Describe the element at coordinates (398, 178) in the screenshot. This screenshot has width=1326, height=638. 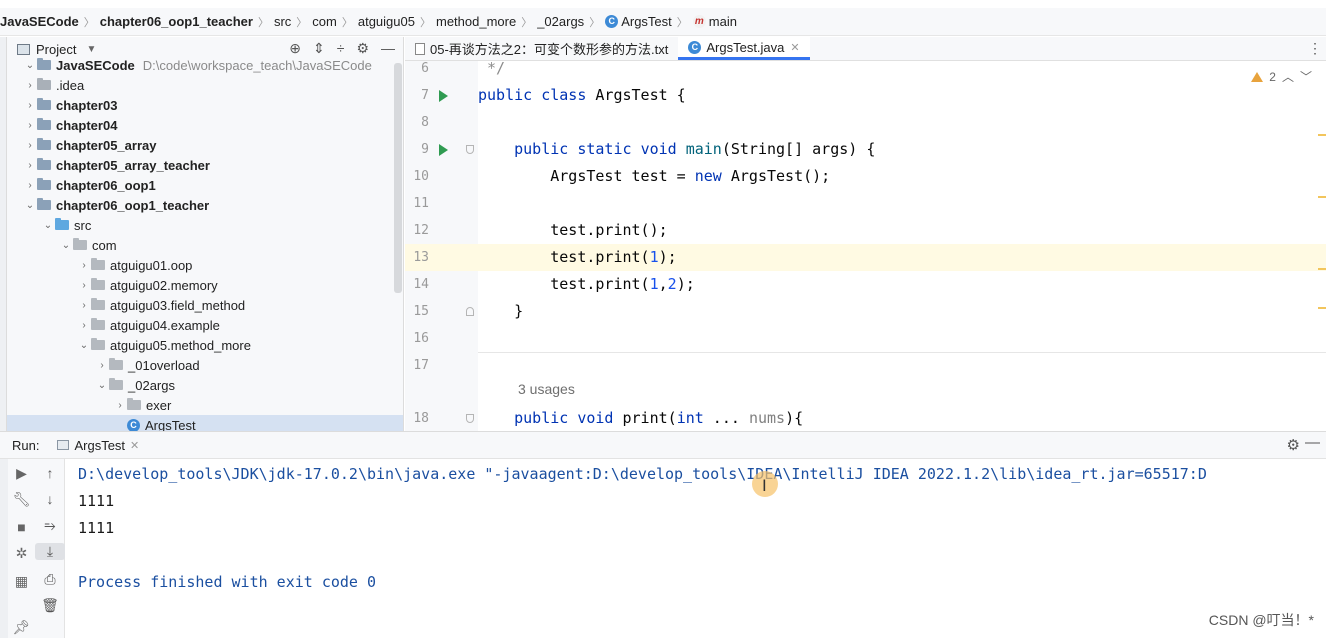
I see `project-tree-scrollbar` at that location.